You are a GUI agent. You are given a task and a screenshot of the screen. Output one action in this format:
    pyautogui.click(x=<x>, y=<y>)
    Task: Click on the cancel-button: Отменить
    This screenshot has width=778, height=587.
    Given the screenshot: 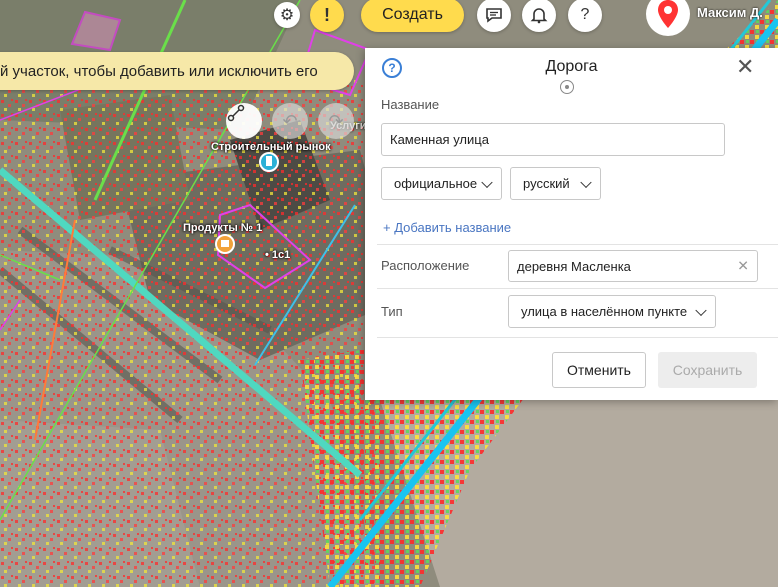 What is the action you would take?
    pyautogui.click(x=599, y=370)
    